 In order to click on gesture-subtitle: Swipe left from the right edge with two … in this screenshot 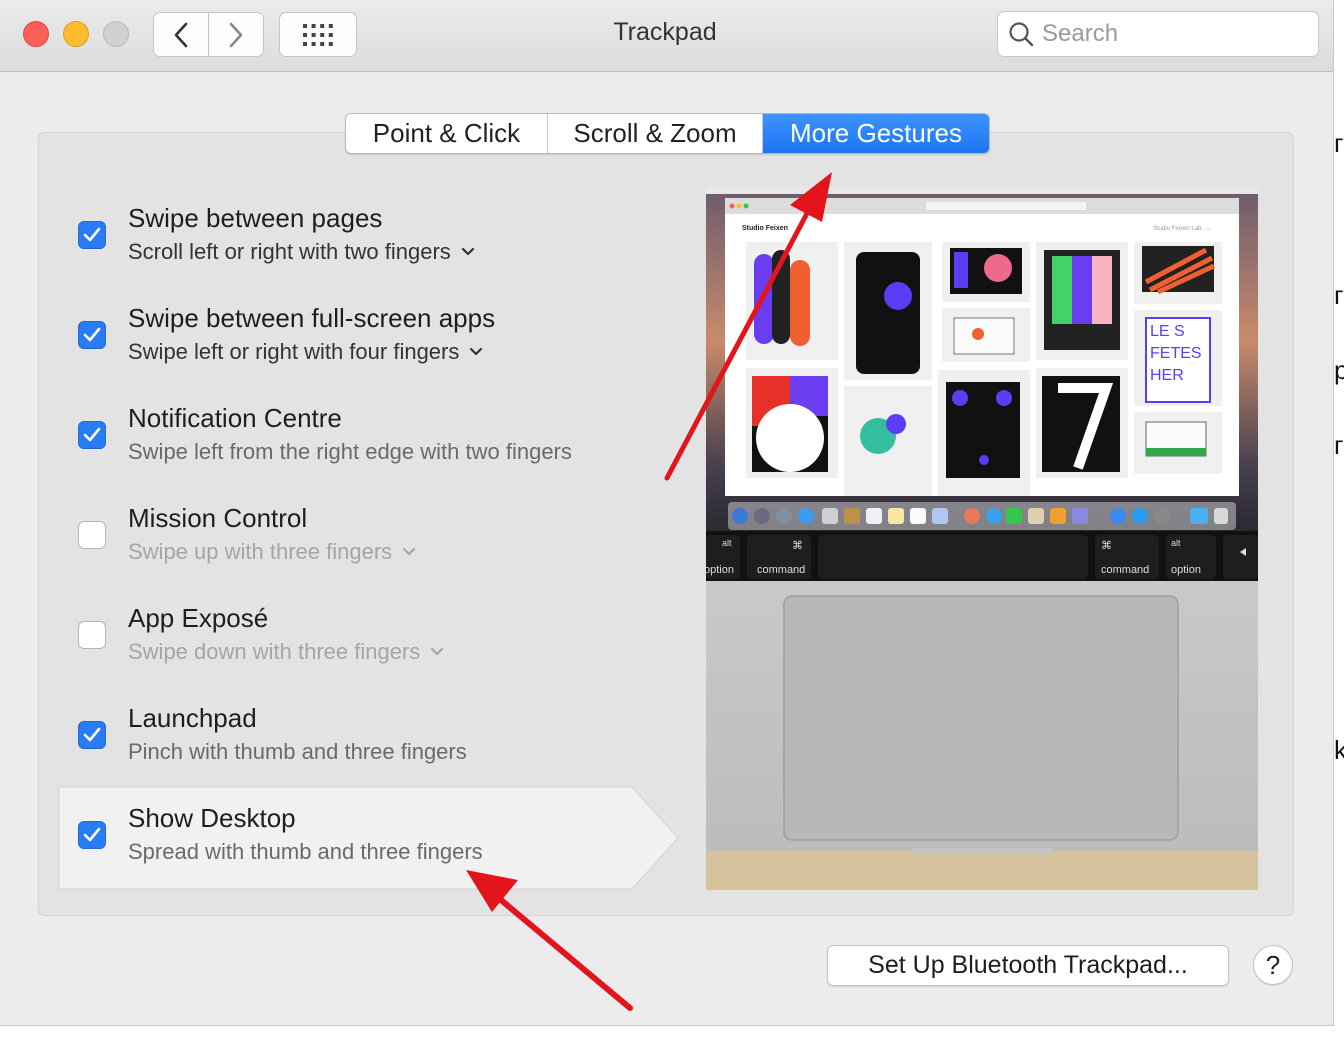, I will do `click(350, 451)`.